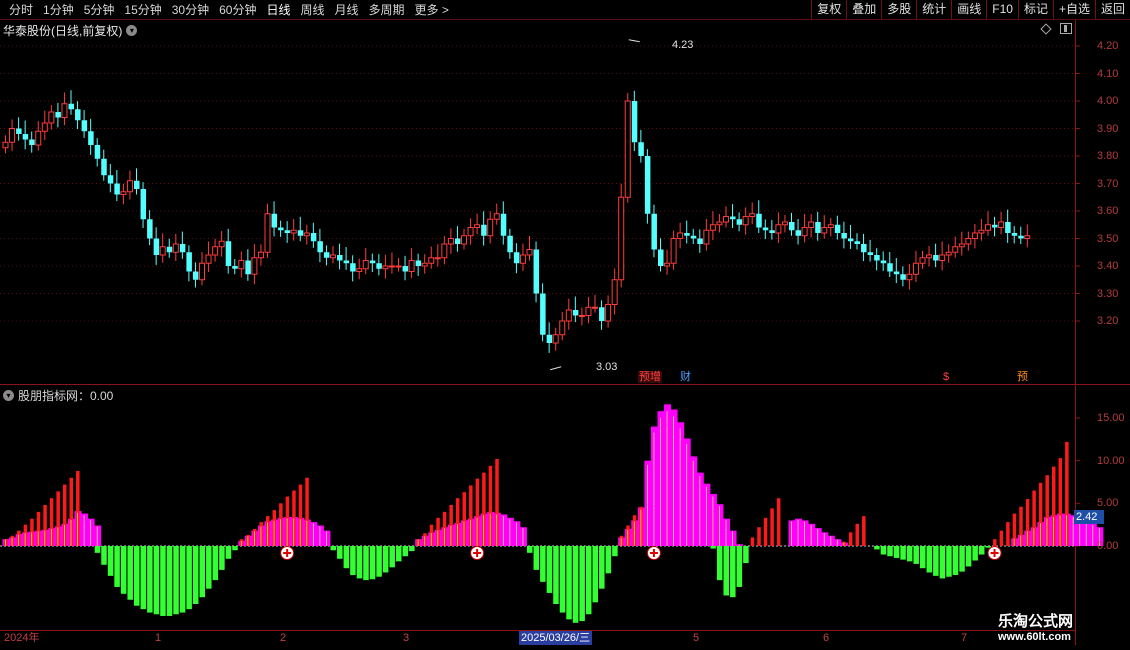 Image resolution: width=1130 pixels, height=650 pixels. I want to click on event-marker-forecast-2: 预, so click(1022, 377).